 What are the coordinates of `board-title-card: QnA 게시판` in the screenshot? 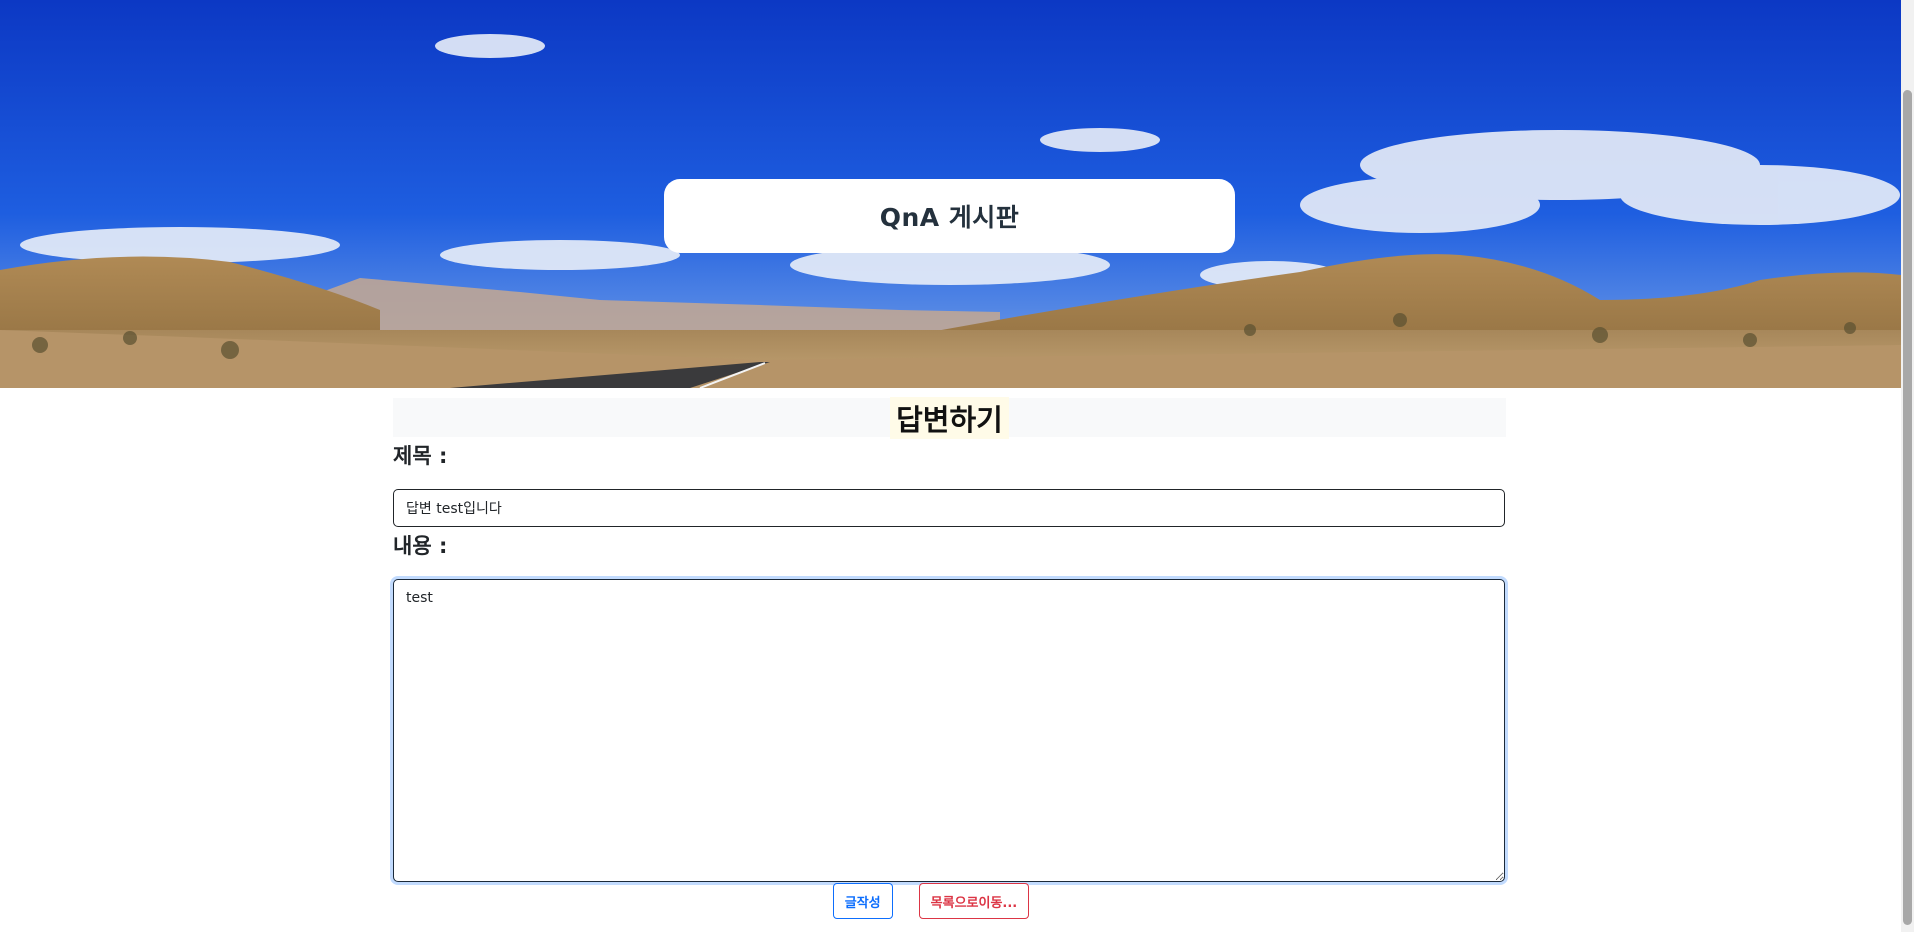 It's located at (949, 216).